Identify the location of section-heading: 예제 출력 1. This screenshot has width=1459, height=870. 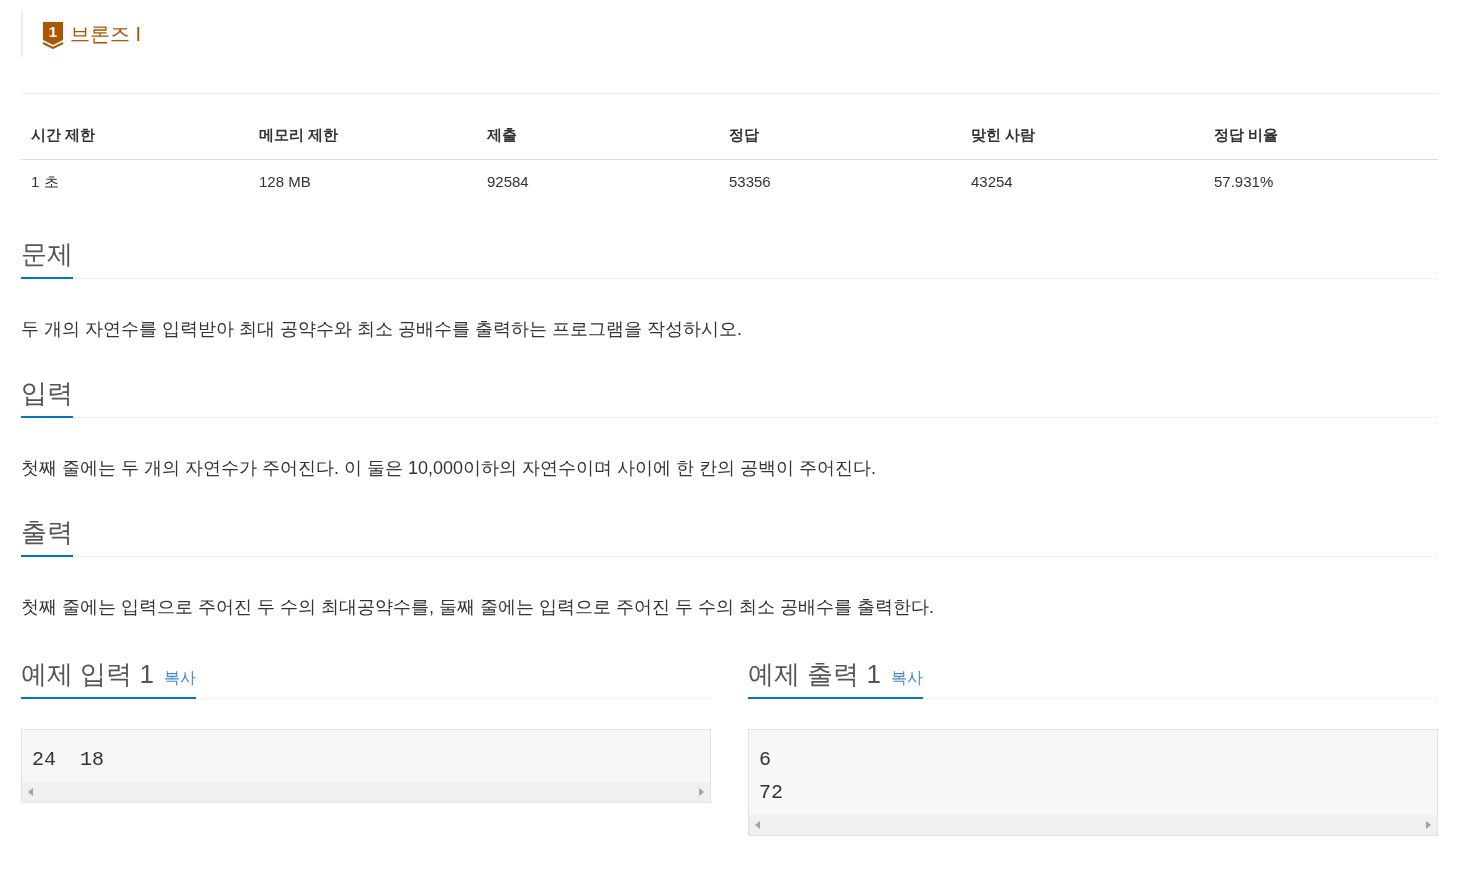
(814, 674).